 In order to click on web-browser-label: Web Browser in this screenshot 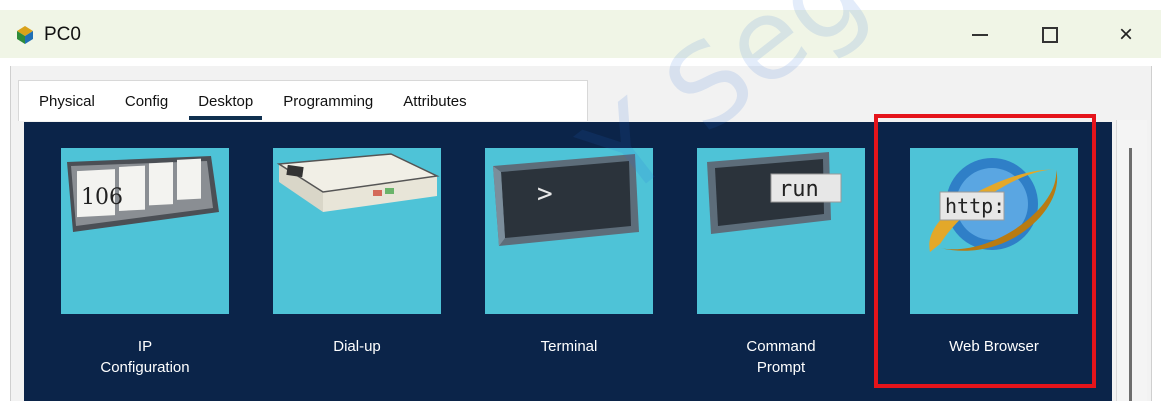, I will do `click(994, 346)`.